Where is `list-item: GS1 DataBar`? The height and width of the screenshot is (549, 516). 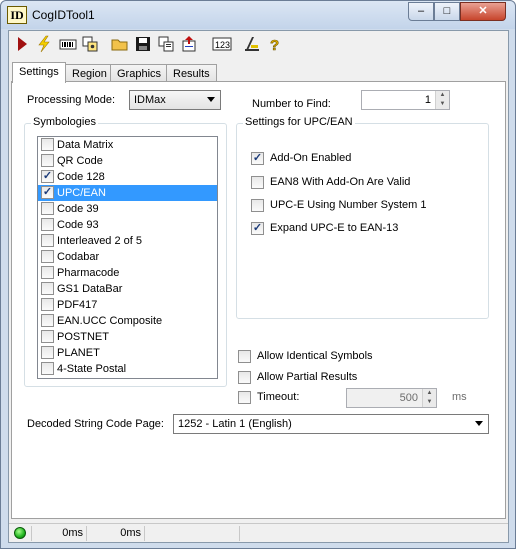
list-item: GS1 DataBar is located at coordinates (127, 289).